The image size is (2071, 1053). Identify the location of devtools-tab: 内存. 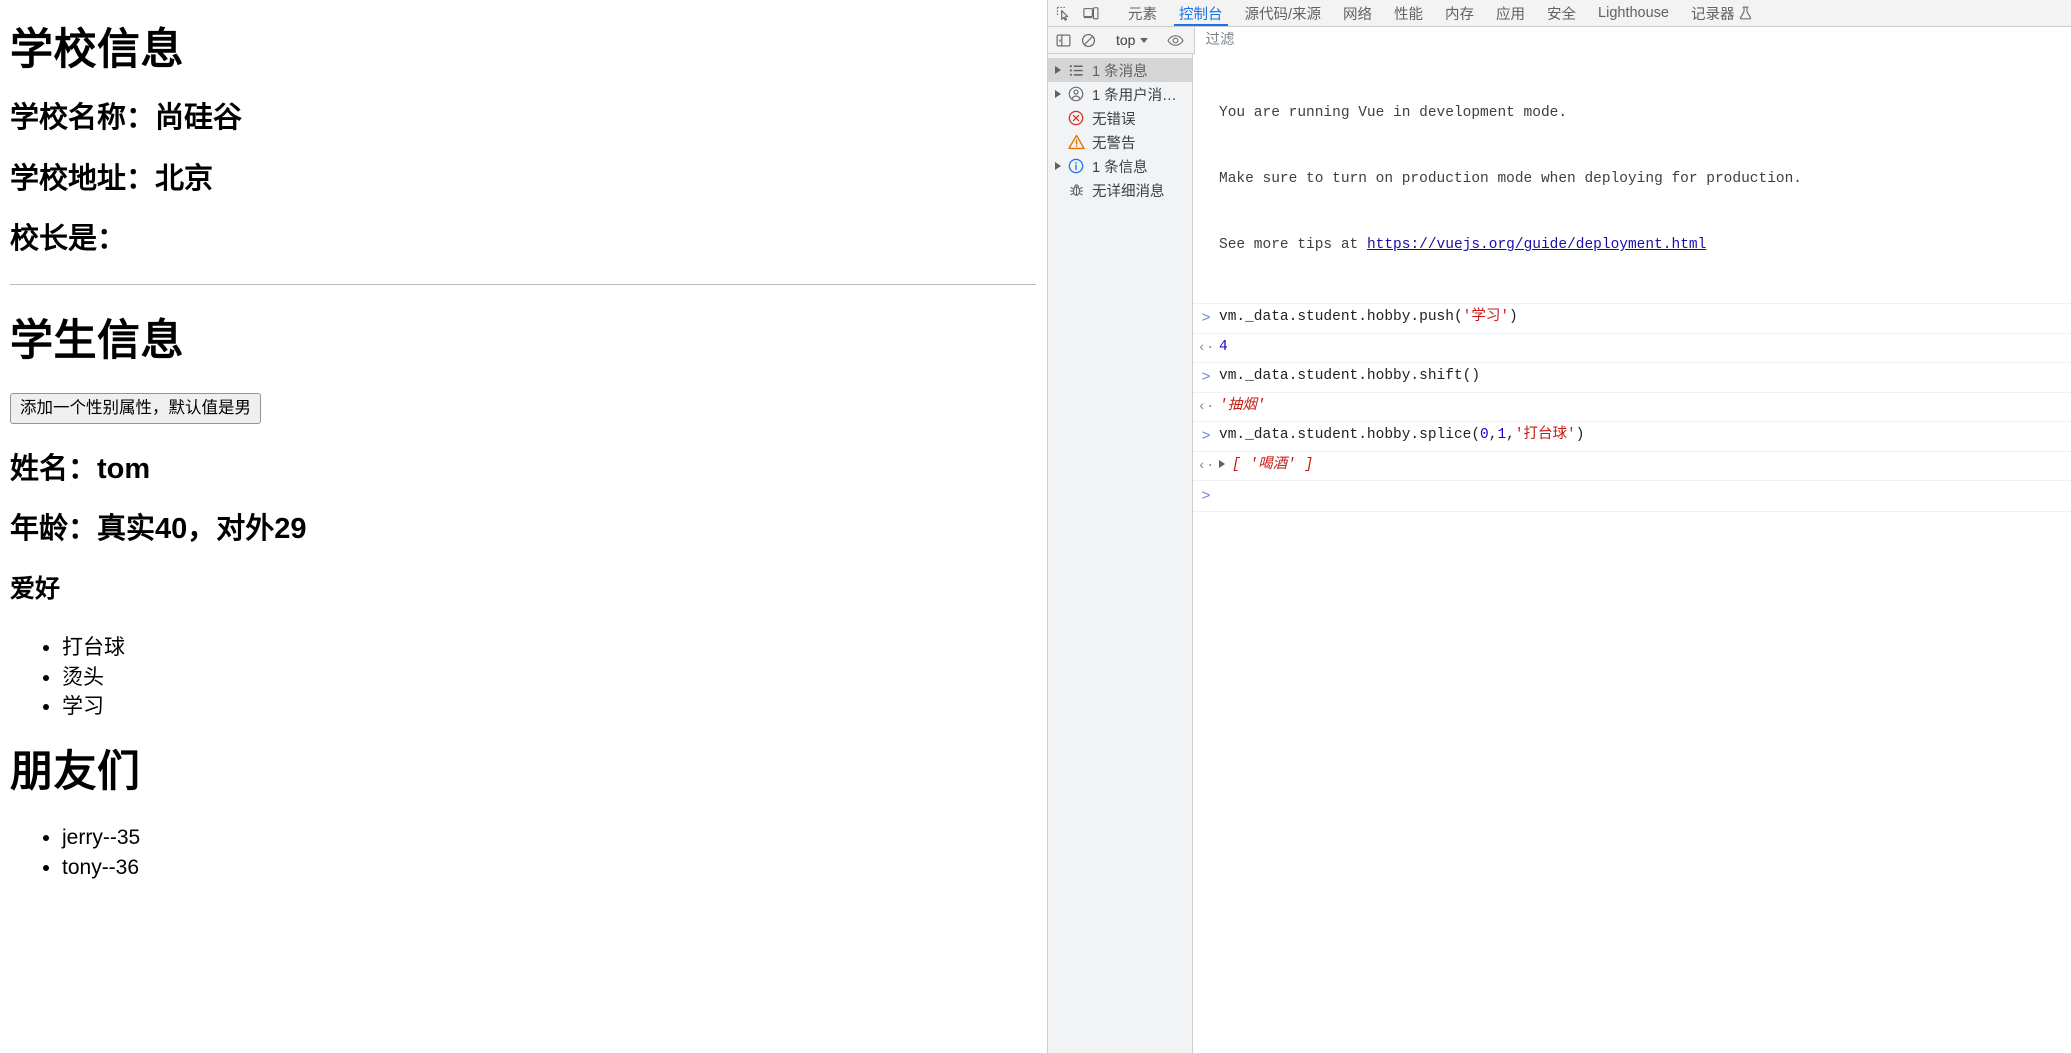
(1459, 13).